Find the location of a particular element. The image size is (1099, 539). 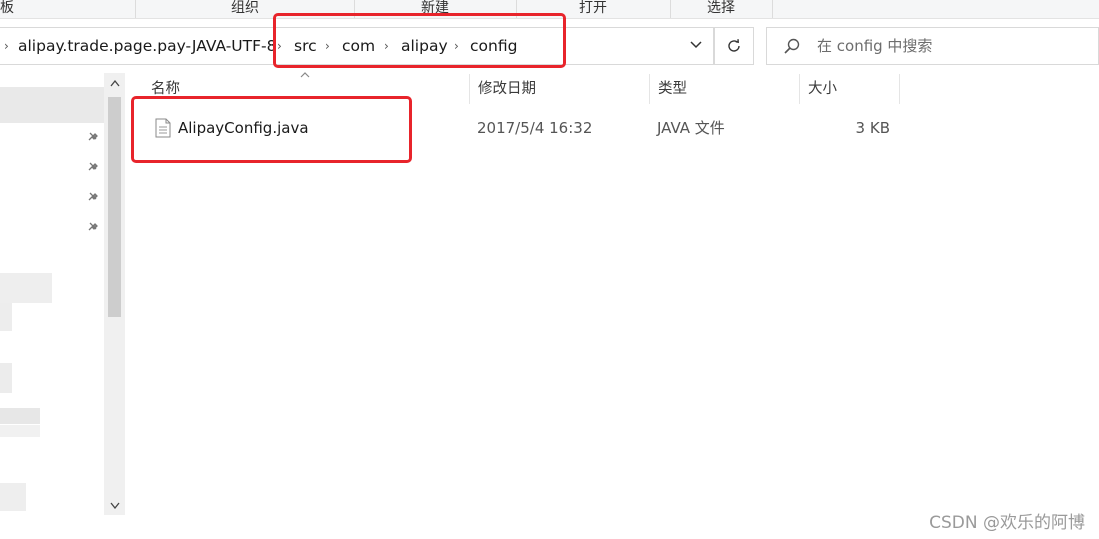

column-header-size: 大小 is located at coordinates (850, 89).